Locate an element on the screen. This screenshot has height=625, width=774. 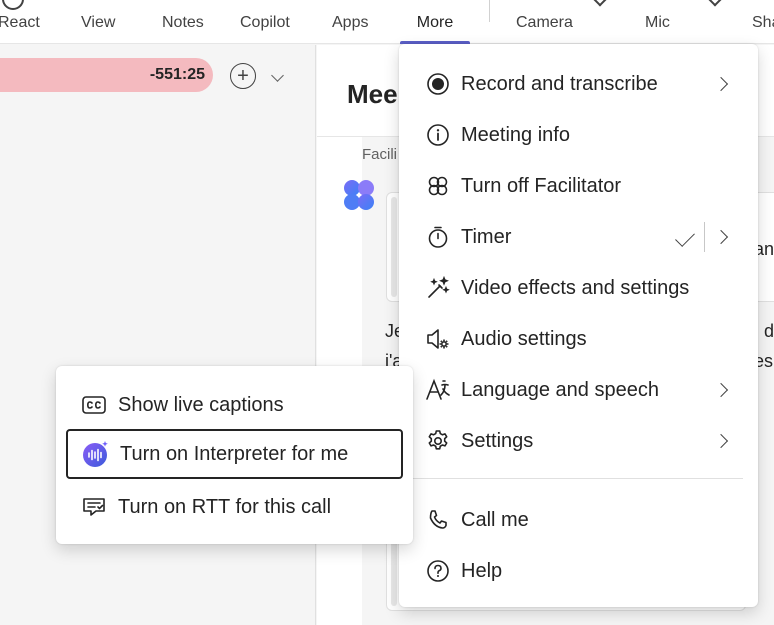
menu-item-label: Call me is located at coordinates (495, 519).